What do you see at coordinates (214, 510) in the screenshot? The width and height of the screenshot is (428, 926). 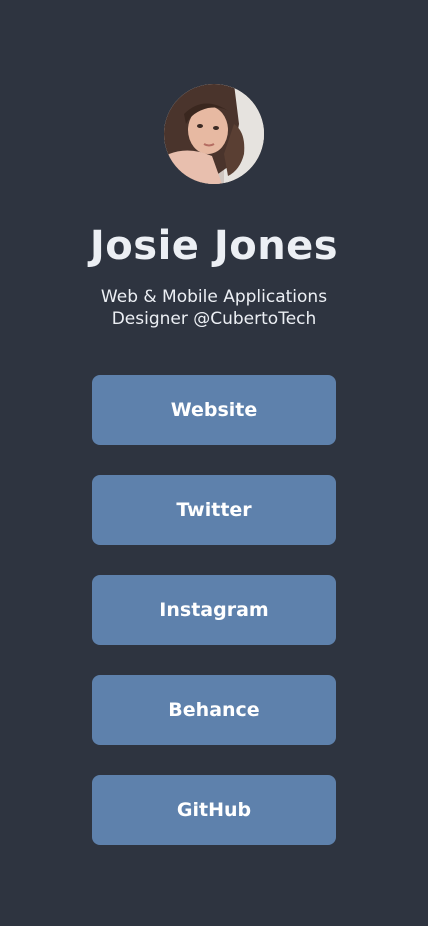 I see `twitter-link-button: Twitter` at bounding box center [214, 510].